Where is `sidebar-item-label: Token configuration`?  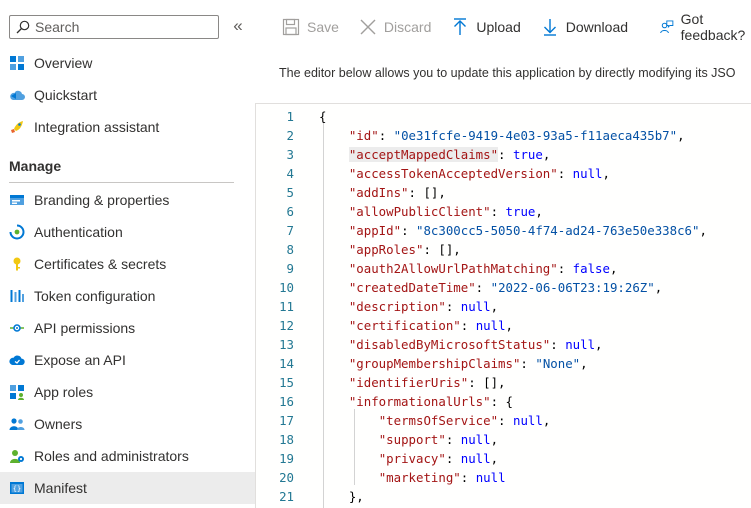
sidebar-item-label: Token configuration is located at coordinates (95, 296).